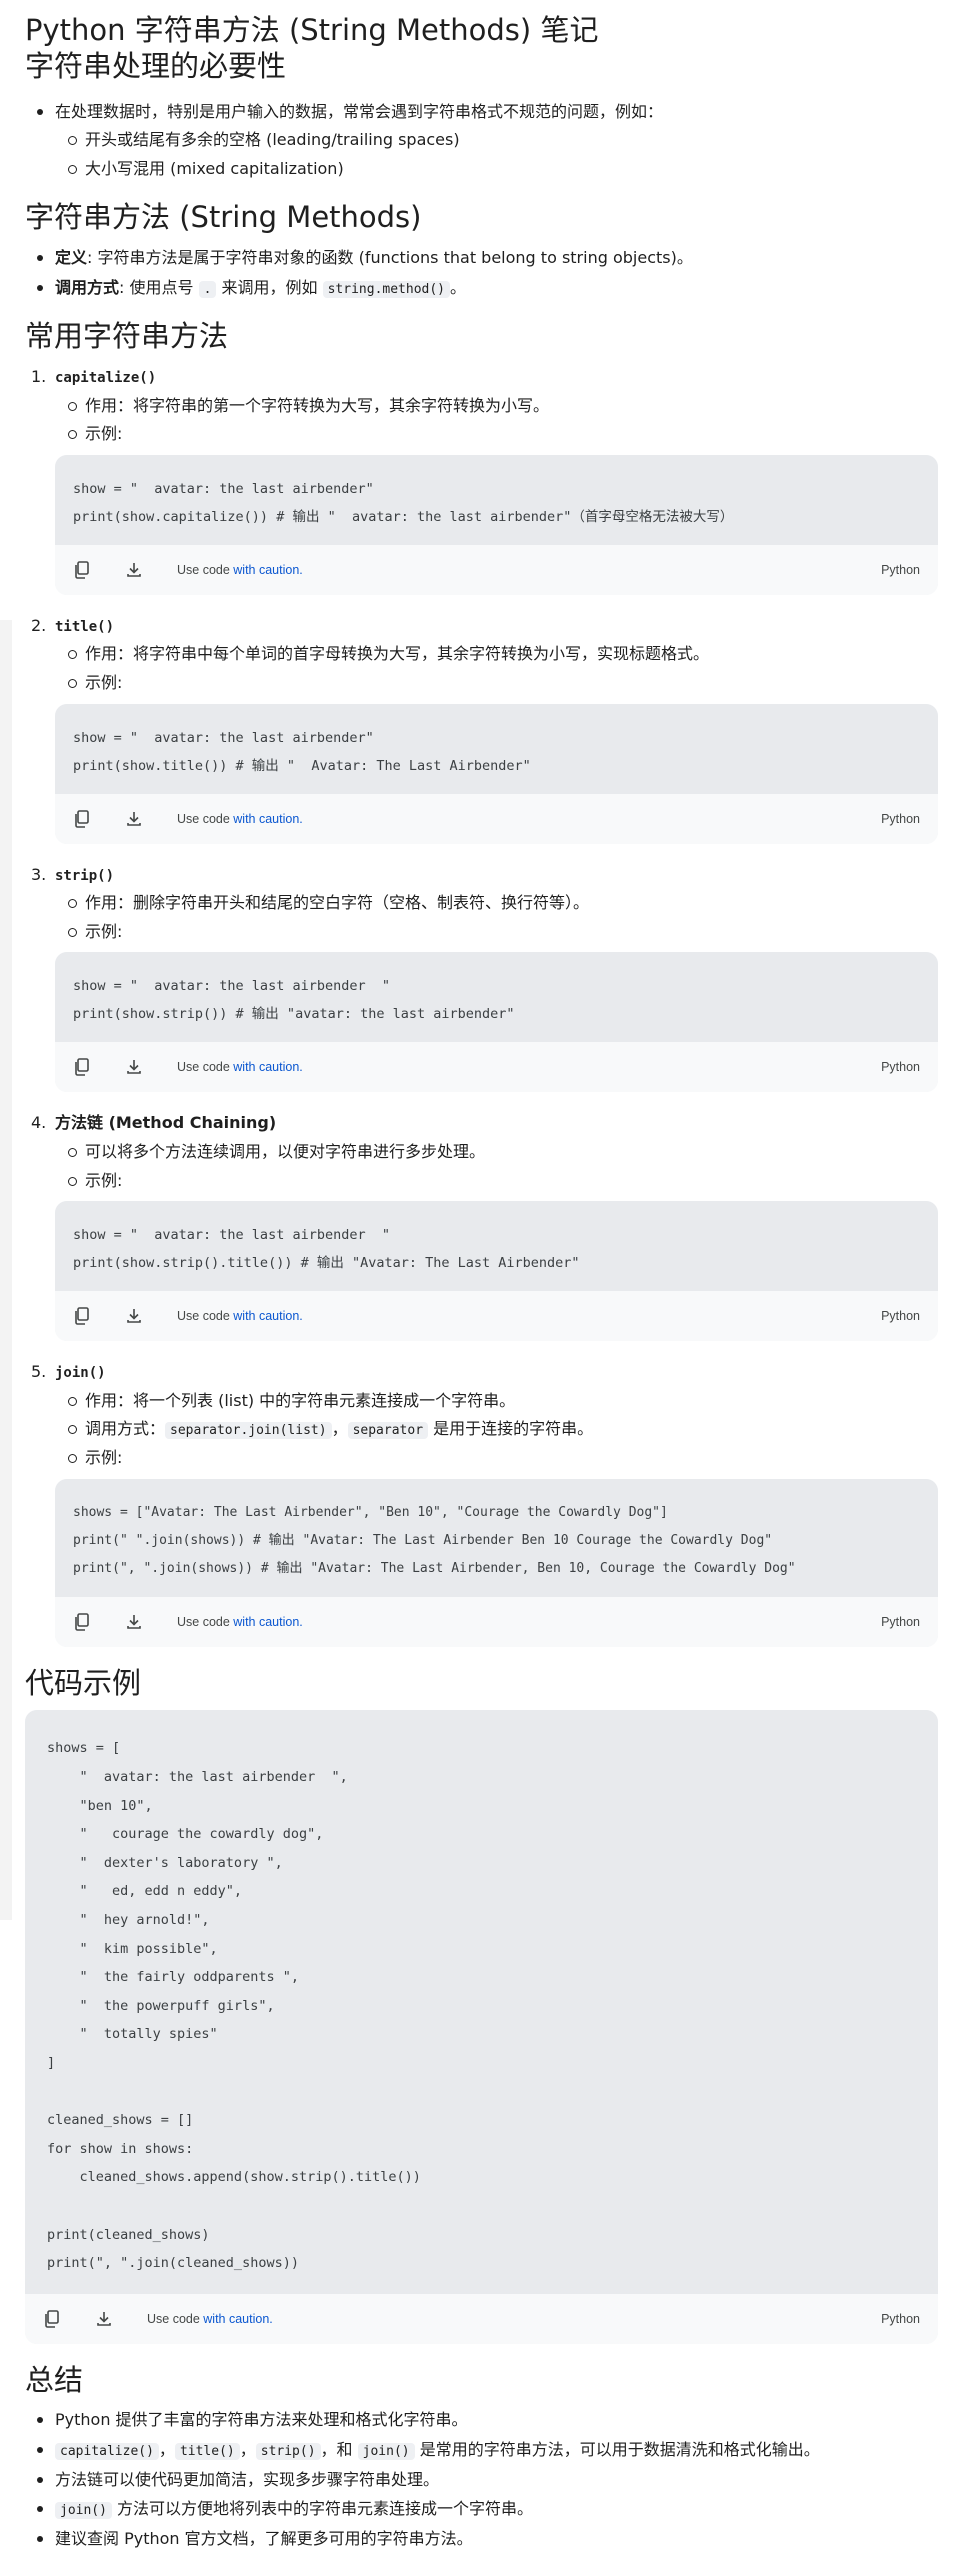  I want to click on method-name: strip(), so click(85, 875).